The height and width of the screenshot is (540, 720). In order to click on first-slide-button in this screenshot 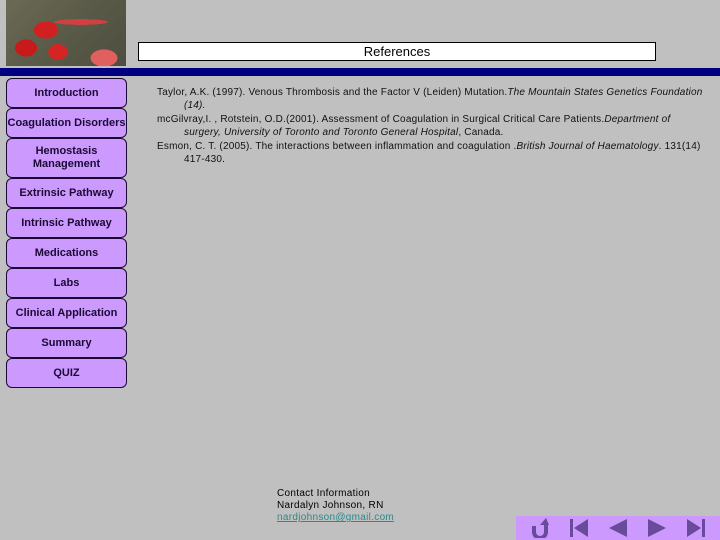, I will do `click(579, 528)`.